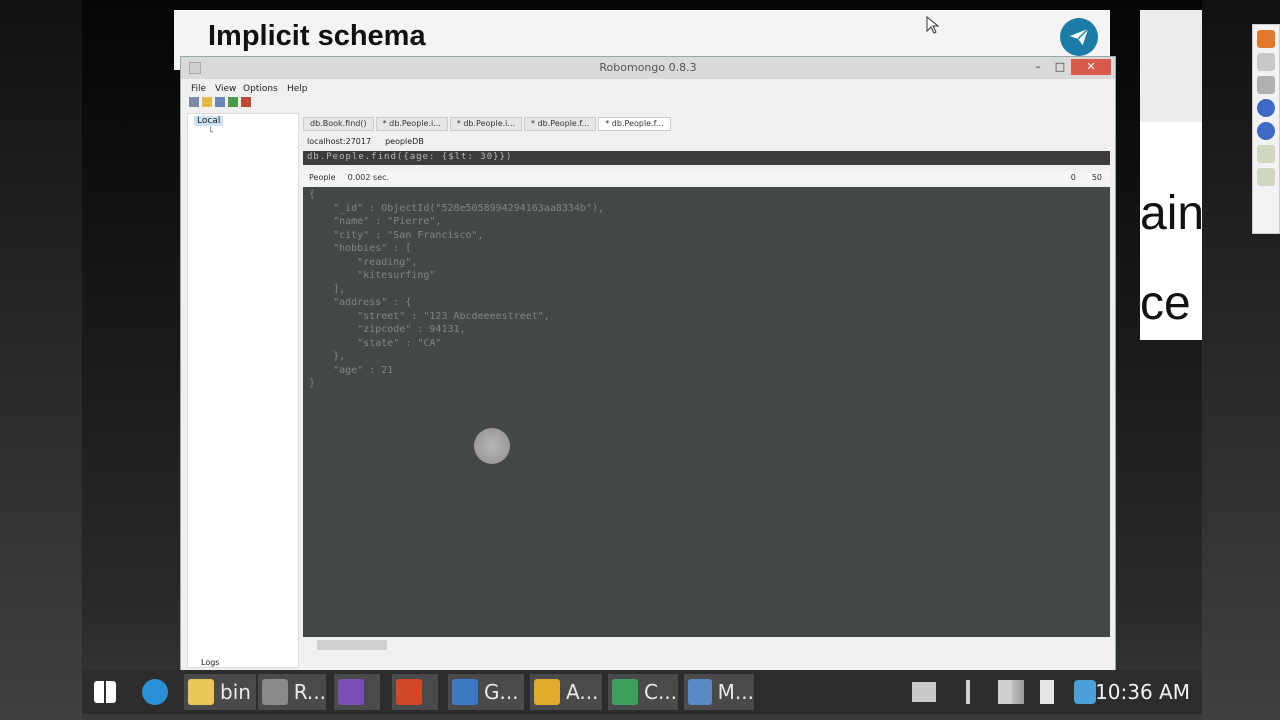 This screenshot has height=720, width=1280. What do you see at coordinates (968, 692) in the screenshot?
I see `power-icon` at bounding box center [968, 692].